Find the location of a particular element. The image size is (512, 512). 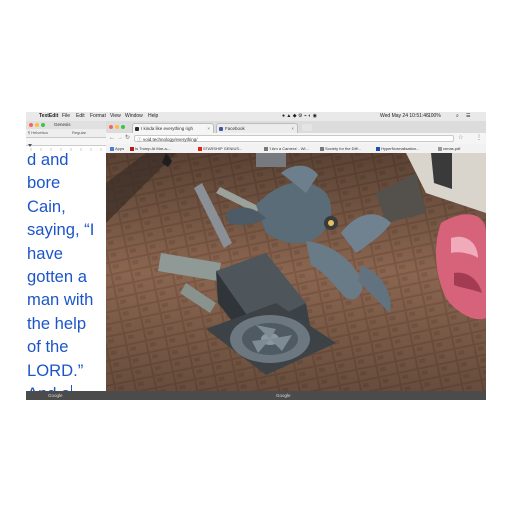

text-line: bore is located at coordinates (44, 183).